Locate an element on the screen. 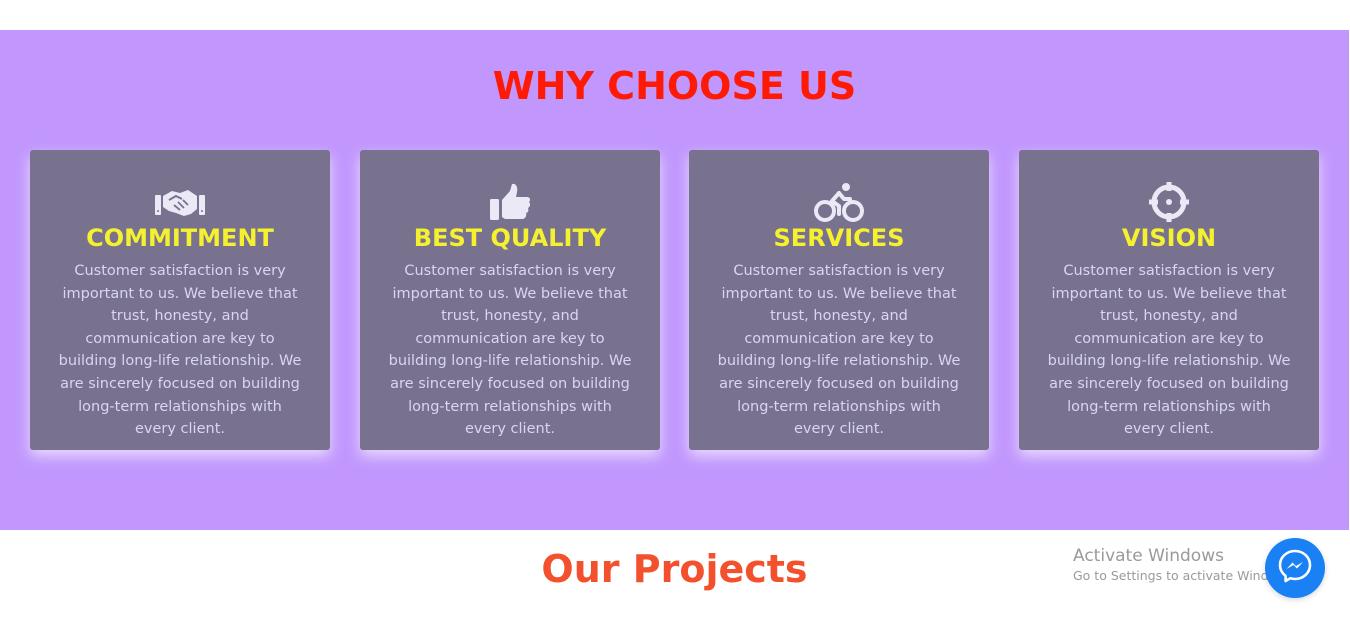  thumbs-up-icon is located at coordinates (510, 202).